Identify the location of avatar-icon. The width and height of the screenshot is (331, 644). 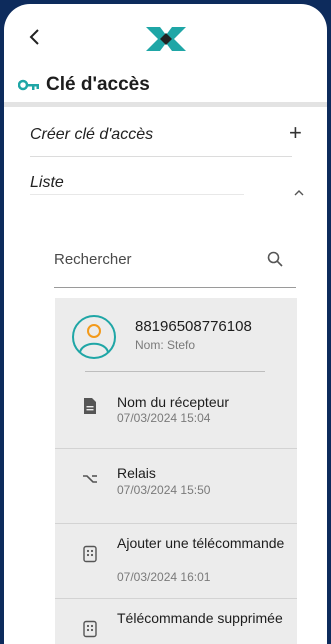
(94, 337).